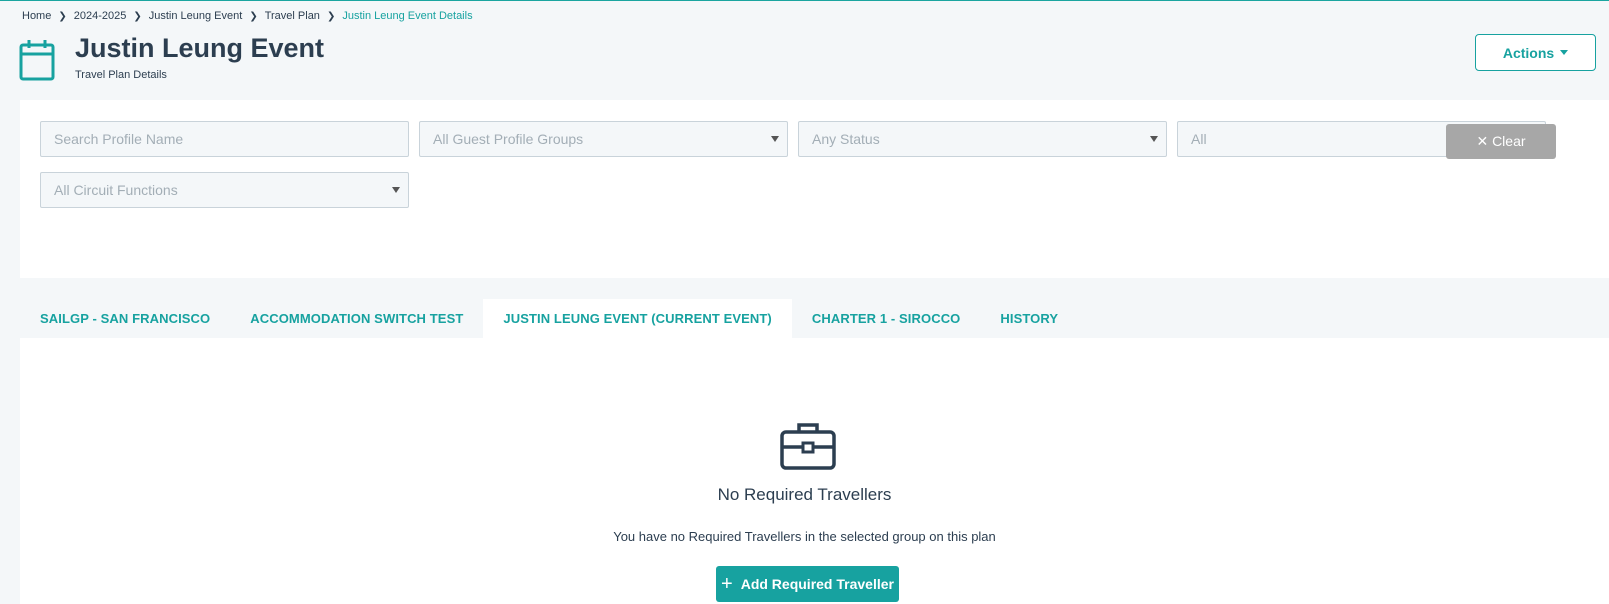 This screenshot has height=604, width=1609. I want to click on tab-history: HISTORY, so click(1029, 318).